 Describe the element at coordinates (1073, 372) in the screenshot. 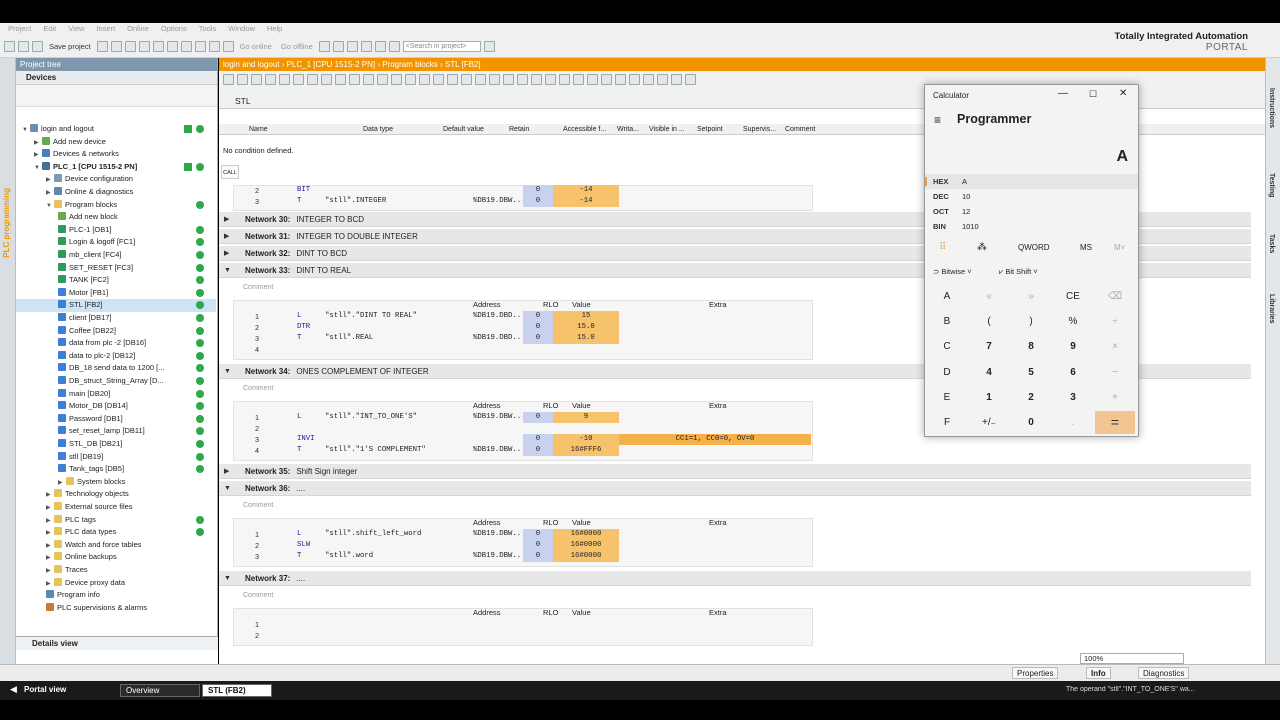

I see `key-3-3: 6` at that location.